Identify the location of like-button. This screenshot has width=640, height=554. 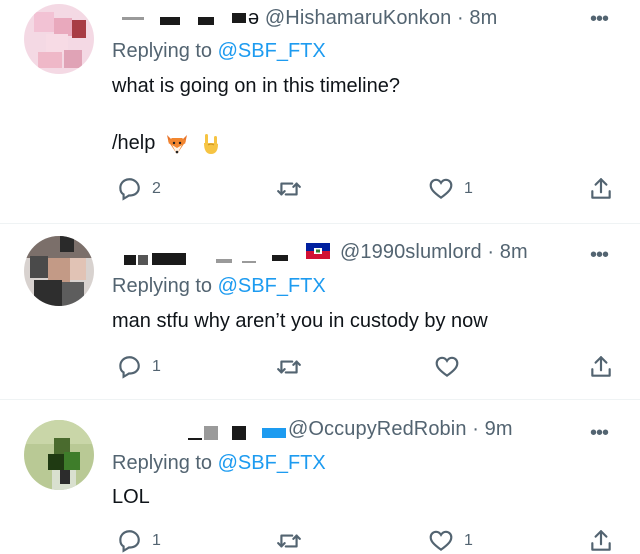
(452, 367).